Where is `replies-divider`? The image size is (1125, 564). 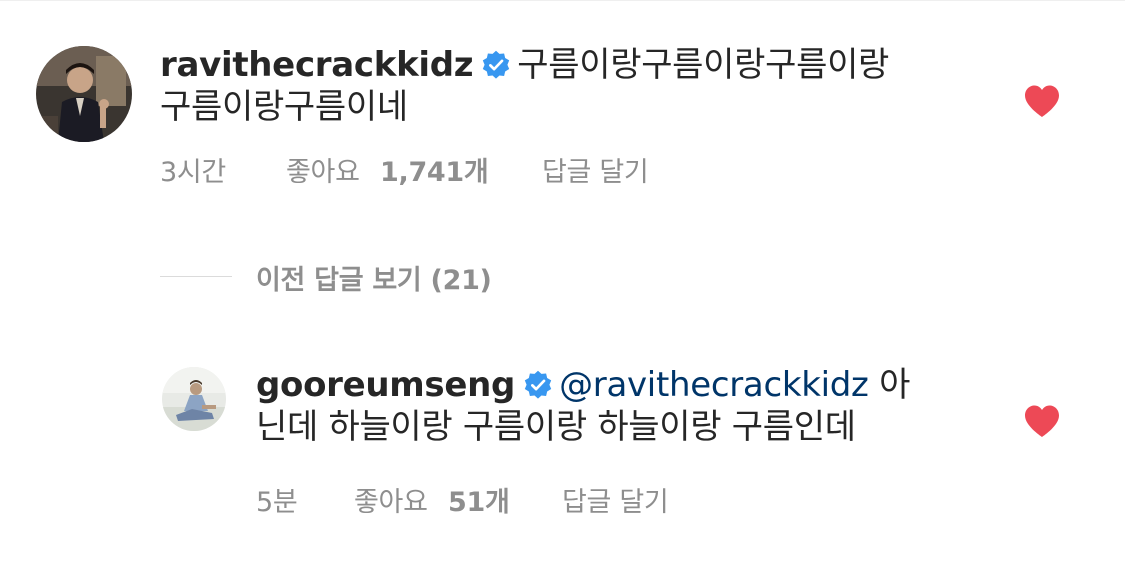
replies-divider is located at coordinates (196, 276).